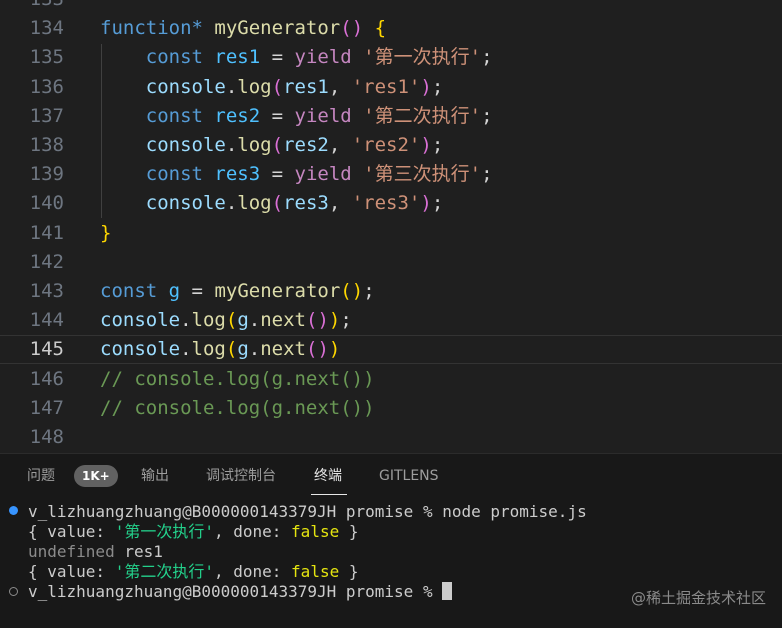  I want to click on tab-terminal: 终端, so click(328, 476).